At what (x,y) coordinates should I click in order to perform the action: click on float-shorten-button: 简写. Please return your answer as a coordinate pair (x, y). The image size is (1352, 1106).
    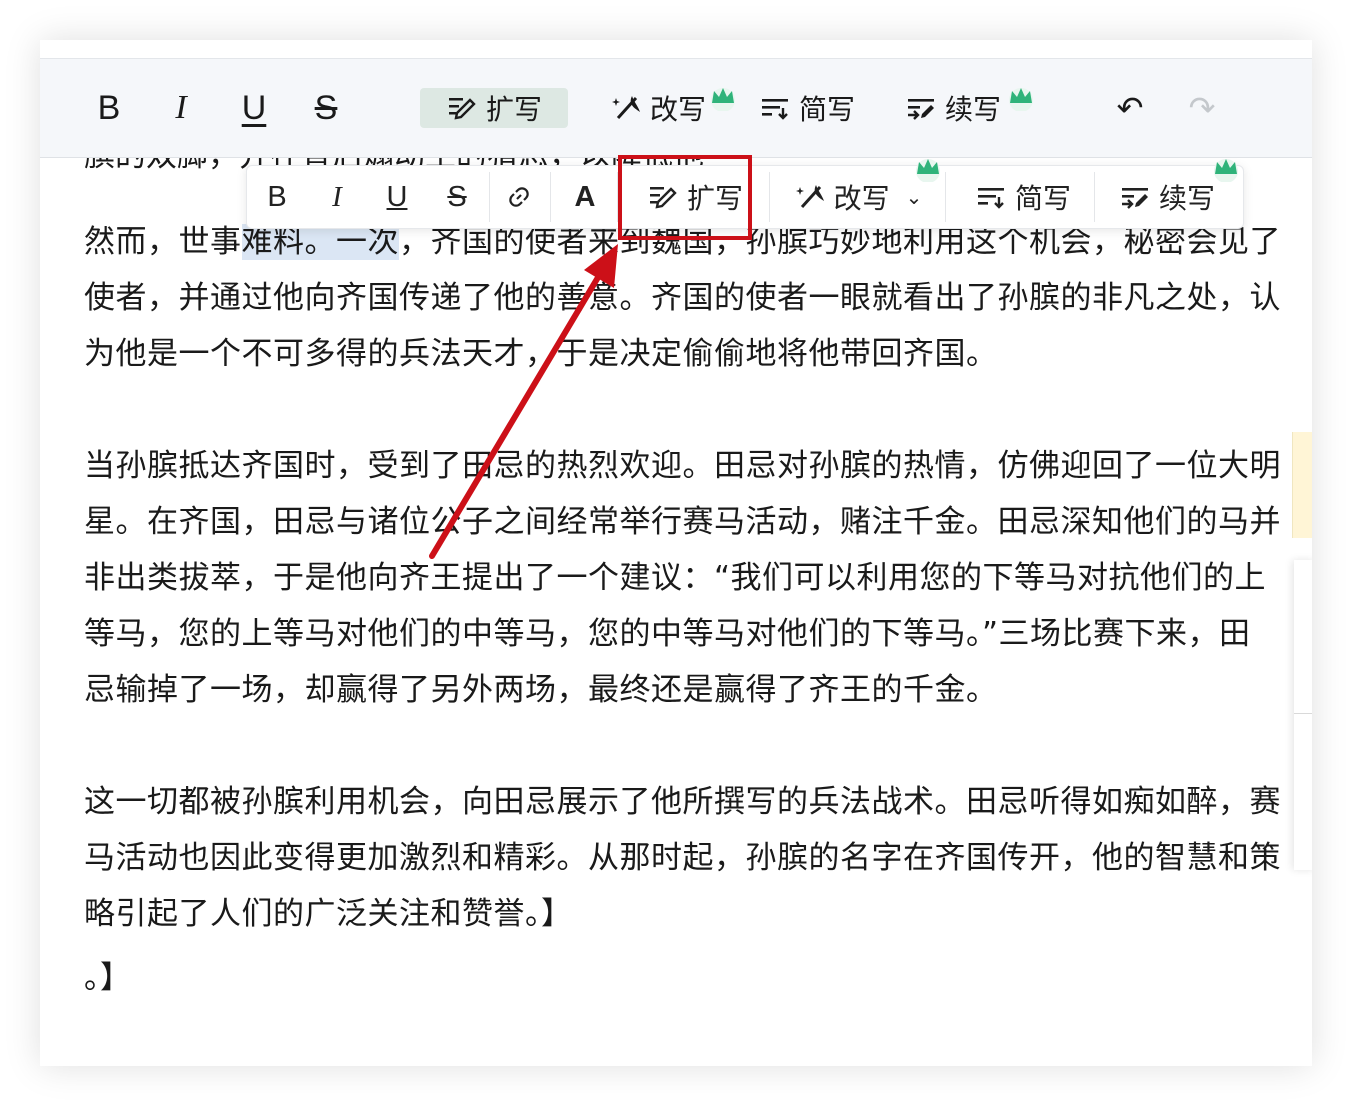
    Looking at the image, I should click on (1023, 197).